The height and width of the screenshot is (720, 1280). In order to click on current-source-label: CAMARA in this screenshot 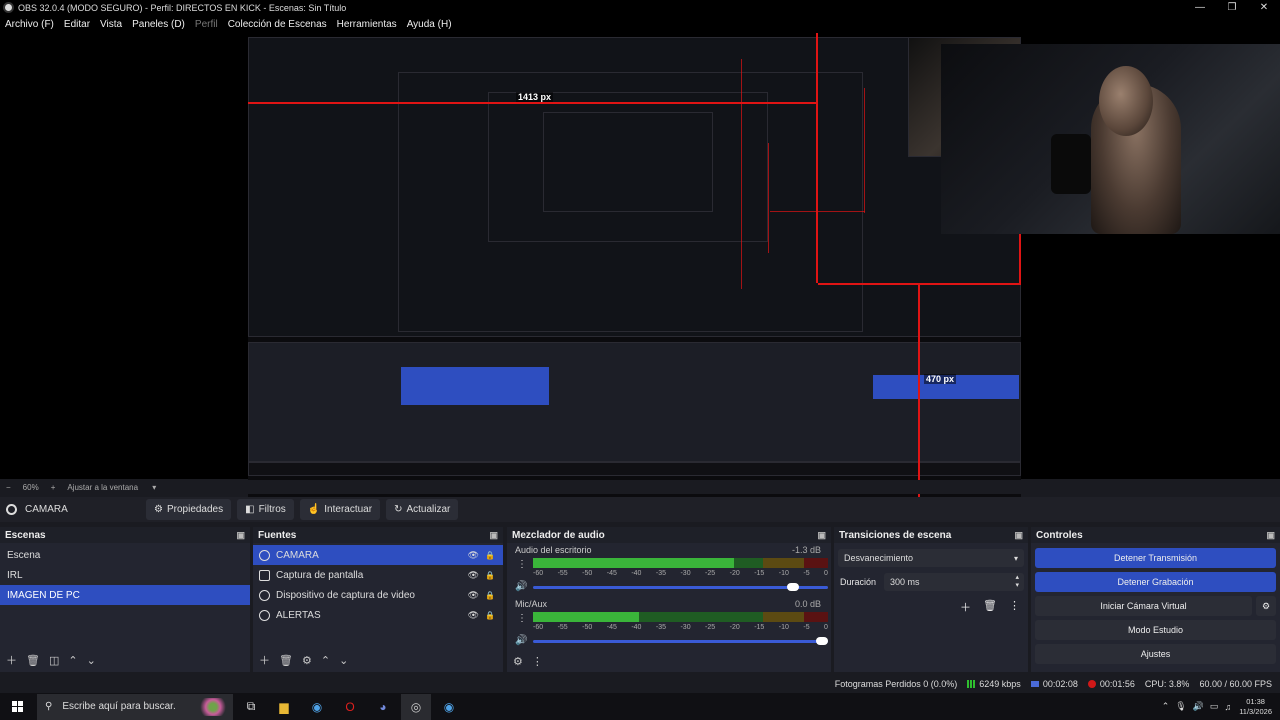, I will do `click(46, 509)`.